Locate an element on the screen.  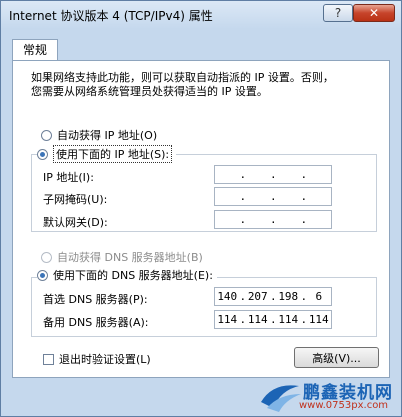
validate-checkbox-row: 退出时验证设置(L) is located at coordinates (97, 359).